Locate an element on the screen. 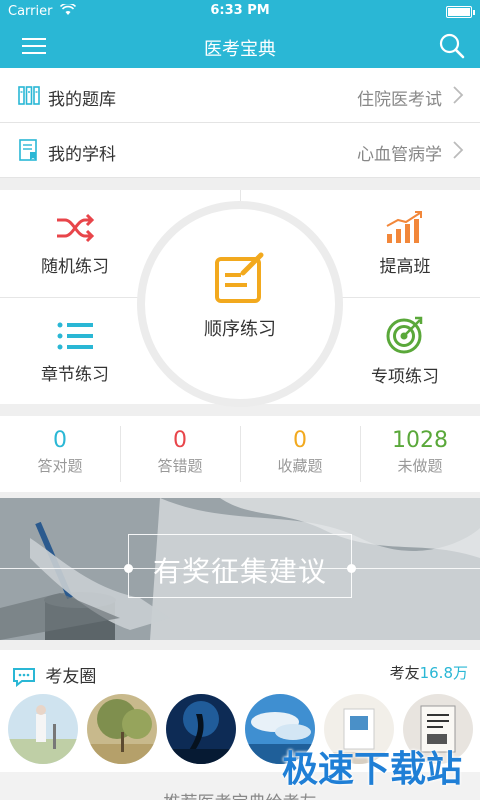  stat-correct: 0 答对题 is located at coordinates (60, 454).